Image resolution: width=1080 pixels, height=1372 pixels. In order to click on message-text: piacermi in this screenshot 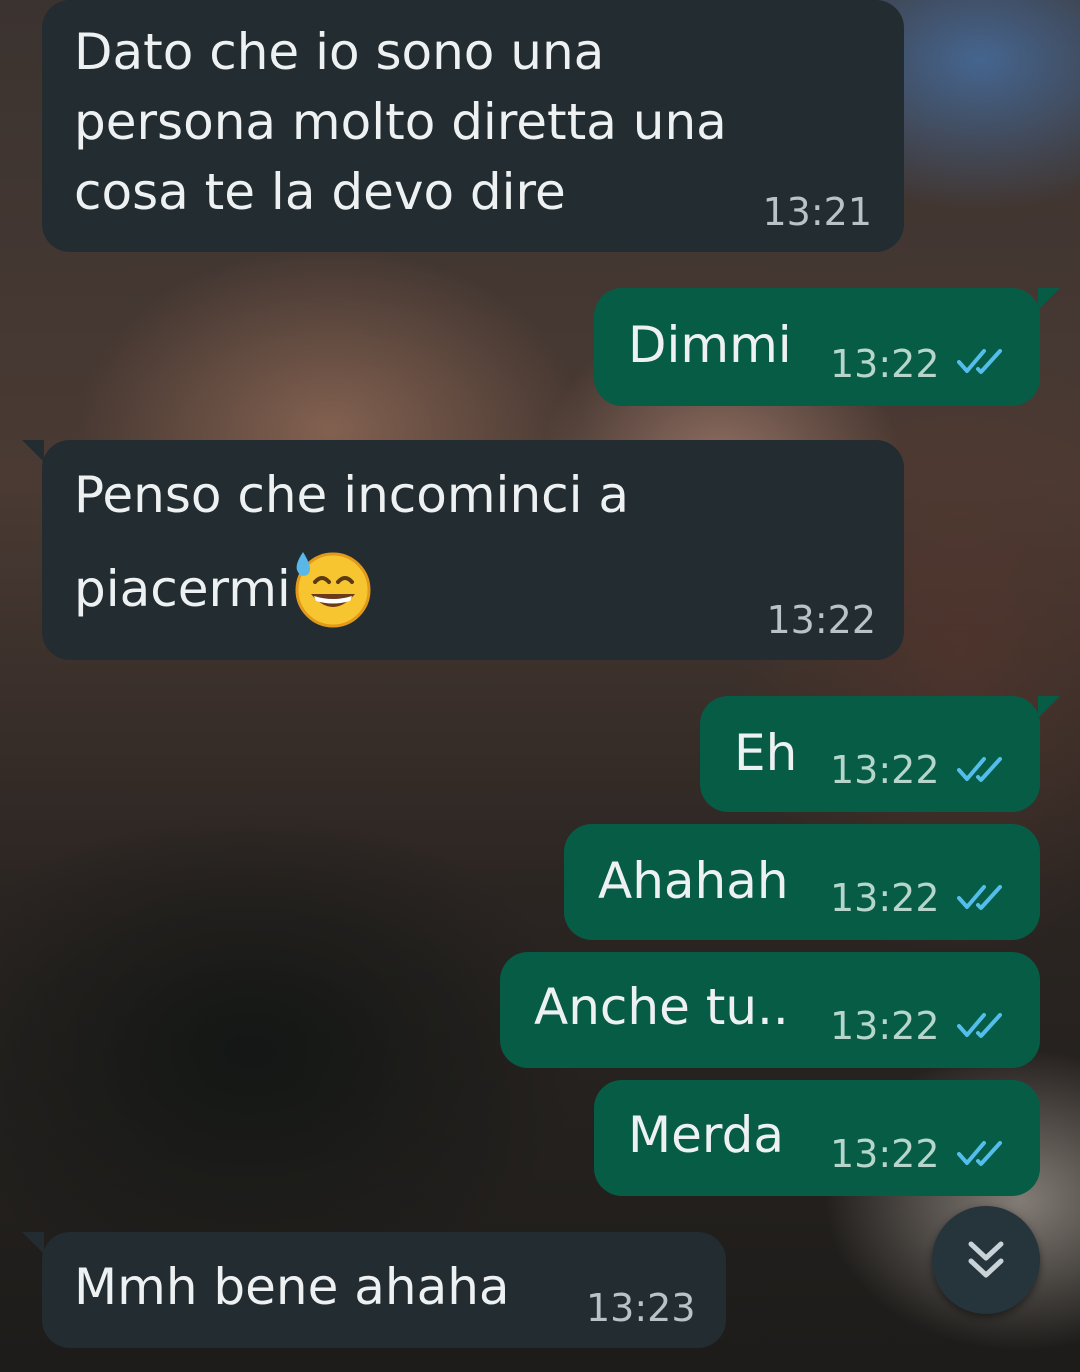, I will do `click(182, 589)`.